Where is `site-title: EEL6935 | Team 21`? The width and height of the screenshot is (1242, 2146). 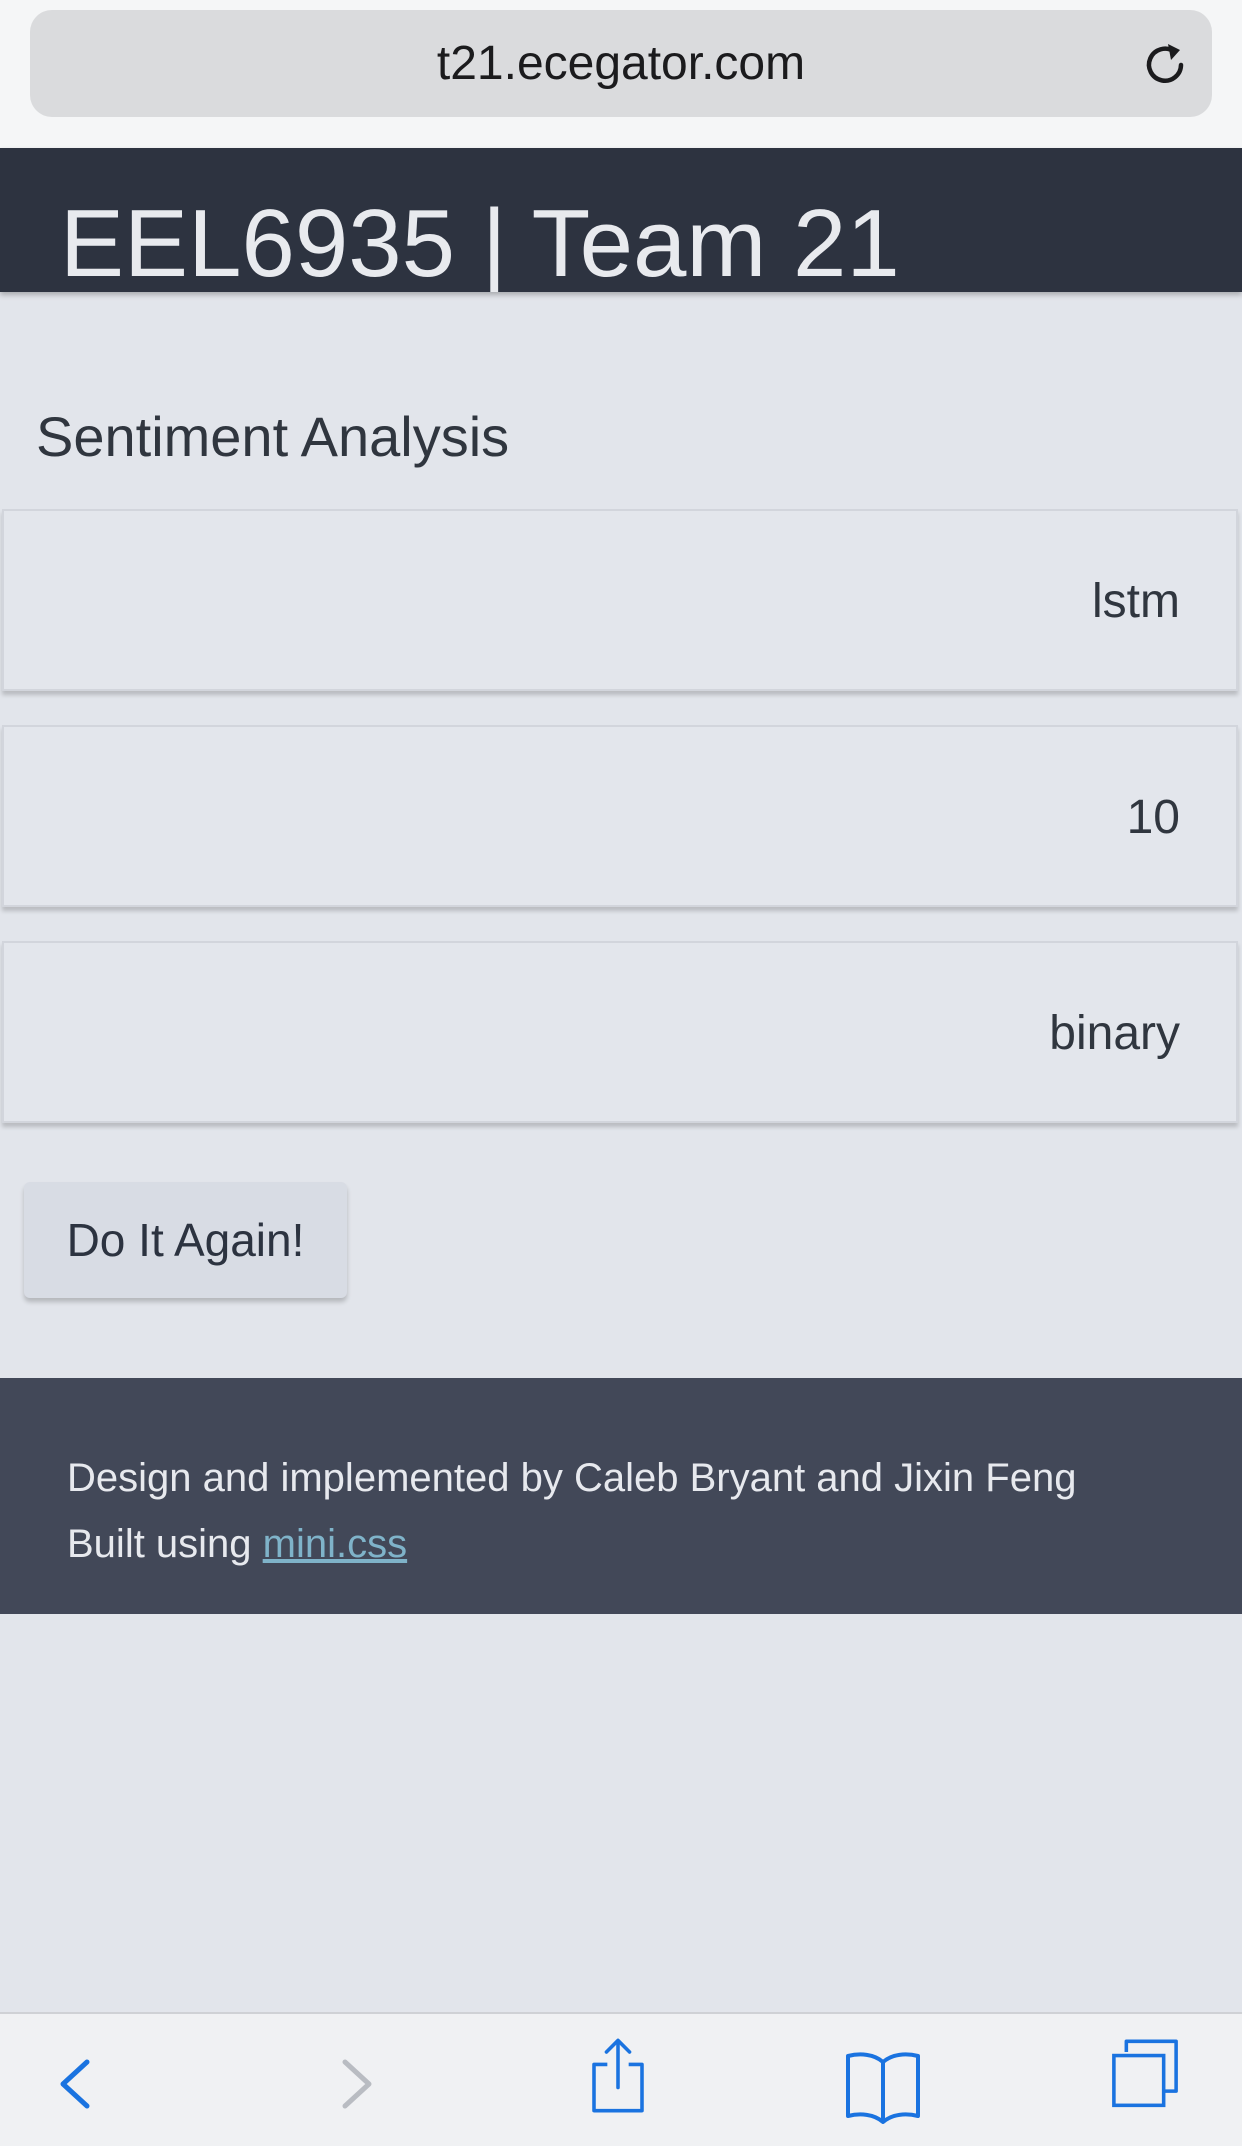 site-title: EEL6935 | Team 21 is located at coordinates (480, 244).